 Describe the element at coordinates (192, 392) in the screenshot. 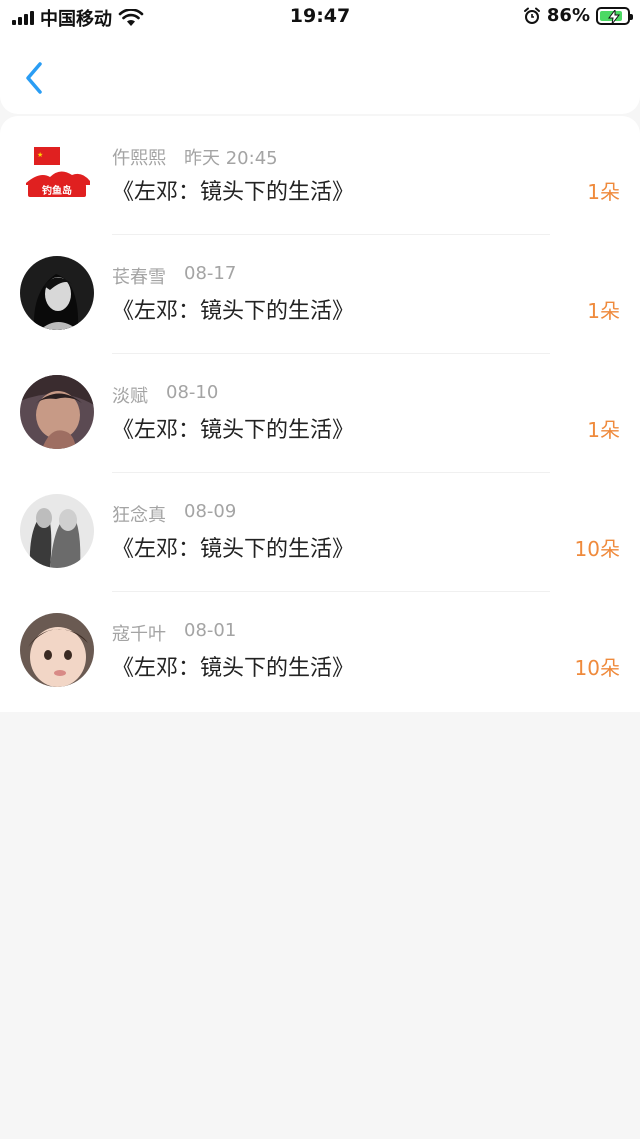

I see `item-date: 08-10` at that location.